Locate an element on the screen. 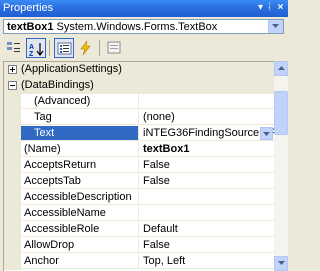  expand-plus-icon is located at coordinates (12, 69).